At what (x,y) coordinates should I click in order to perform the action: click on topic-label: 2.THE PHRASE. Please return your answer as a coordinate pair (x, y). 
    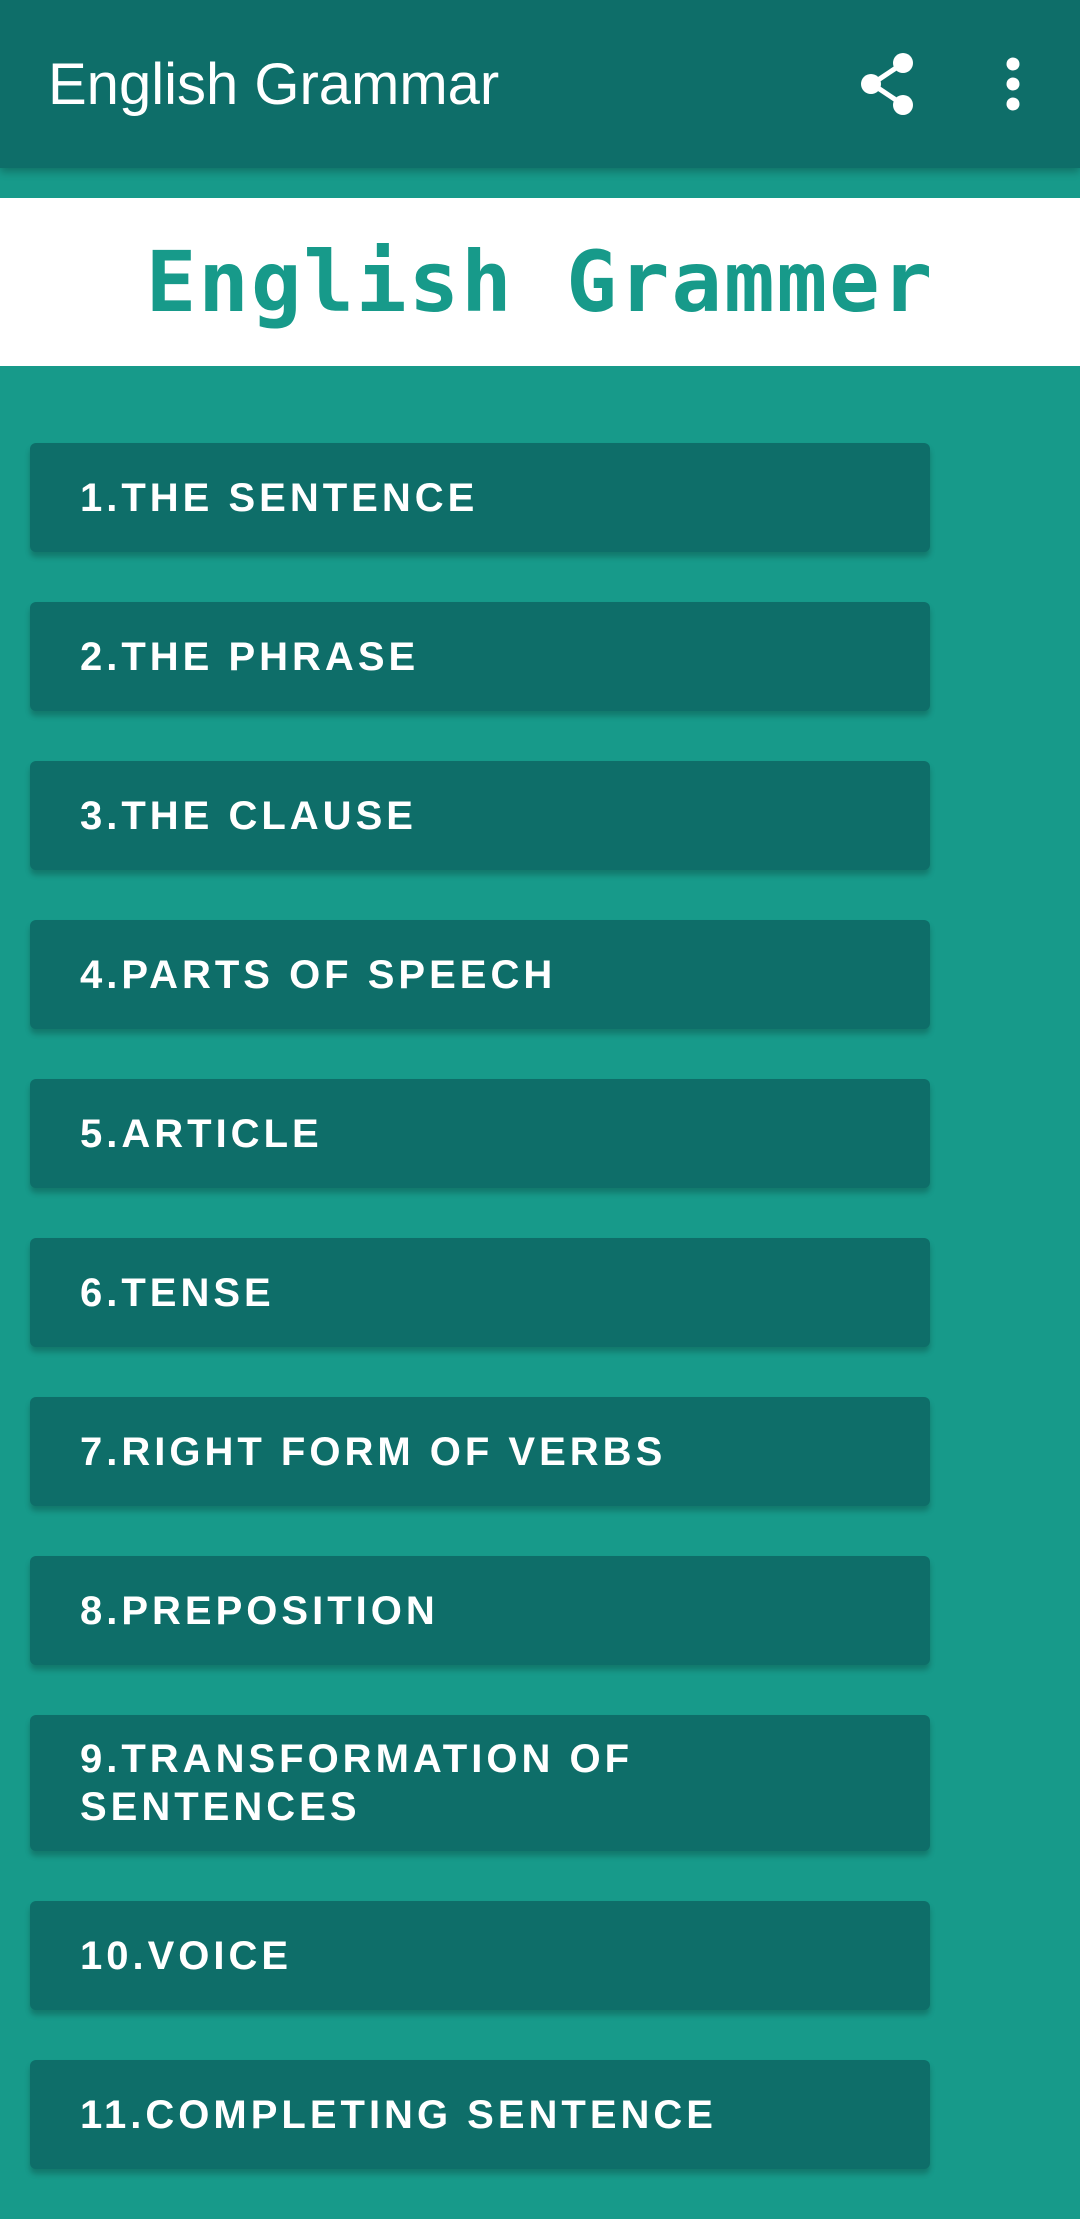
    Looking at the image, I should click on (250, 656).